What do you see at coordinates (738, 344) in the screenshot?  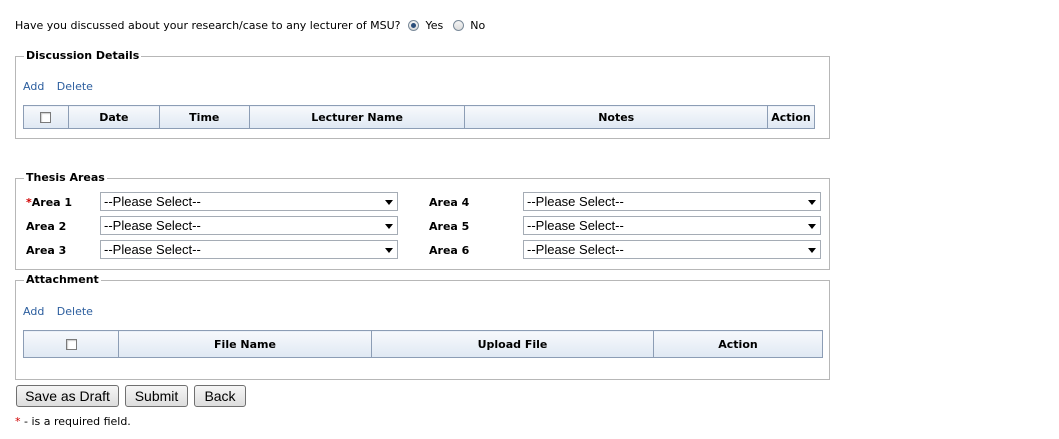 I see `column-attachment-action: Action` at bounding box center [738, 344].